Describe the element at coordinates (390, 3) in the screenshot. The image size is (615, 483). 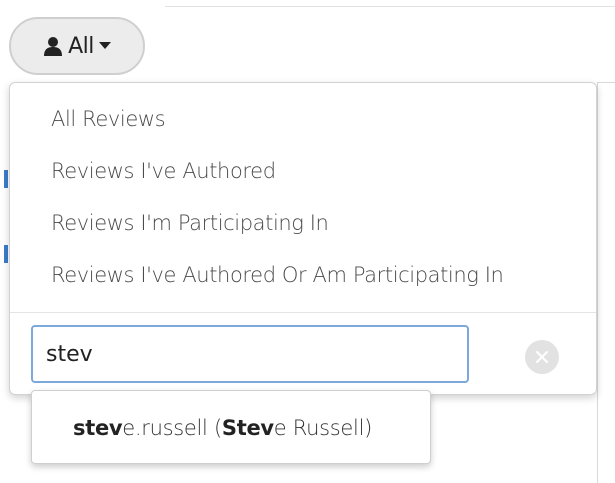
I see `header-divider` at that location.